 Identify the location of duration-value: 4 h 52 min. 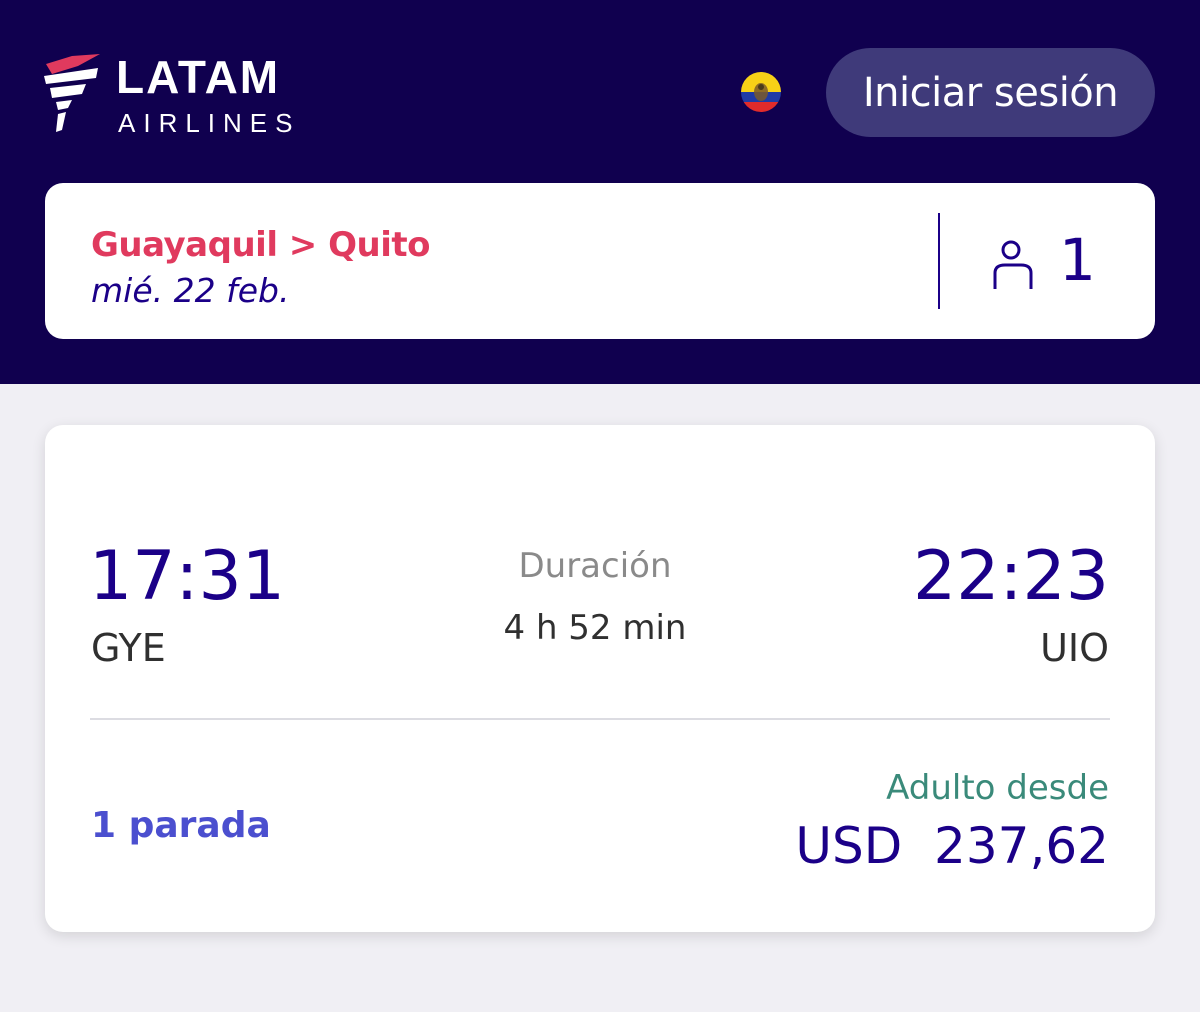
(595, 628).